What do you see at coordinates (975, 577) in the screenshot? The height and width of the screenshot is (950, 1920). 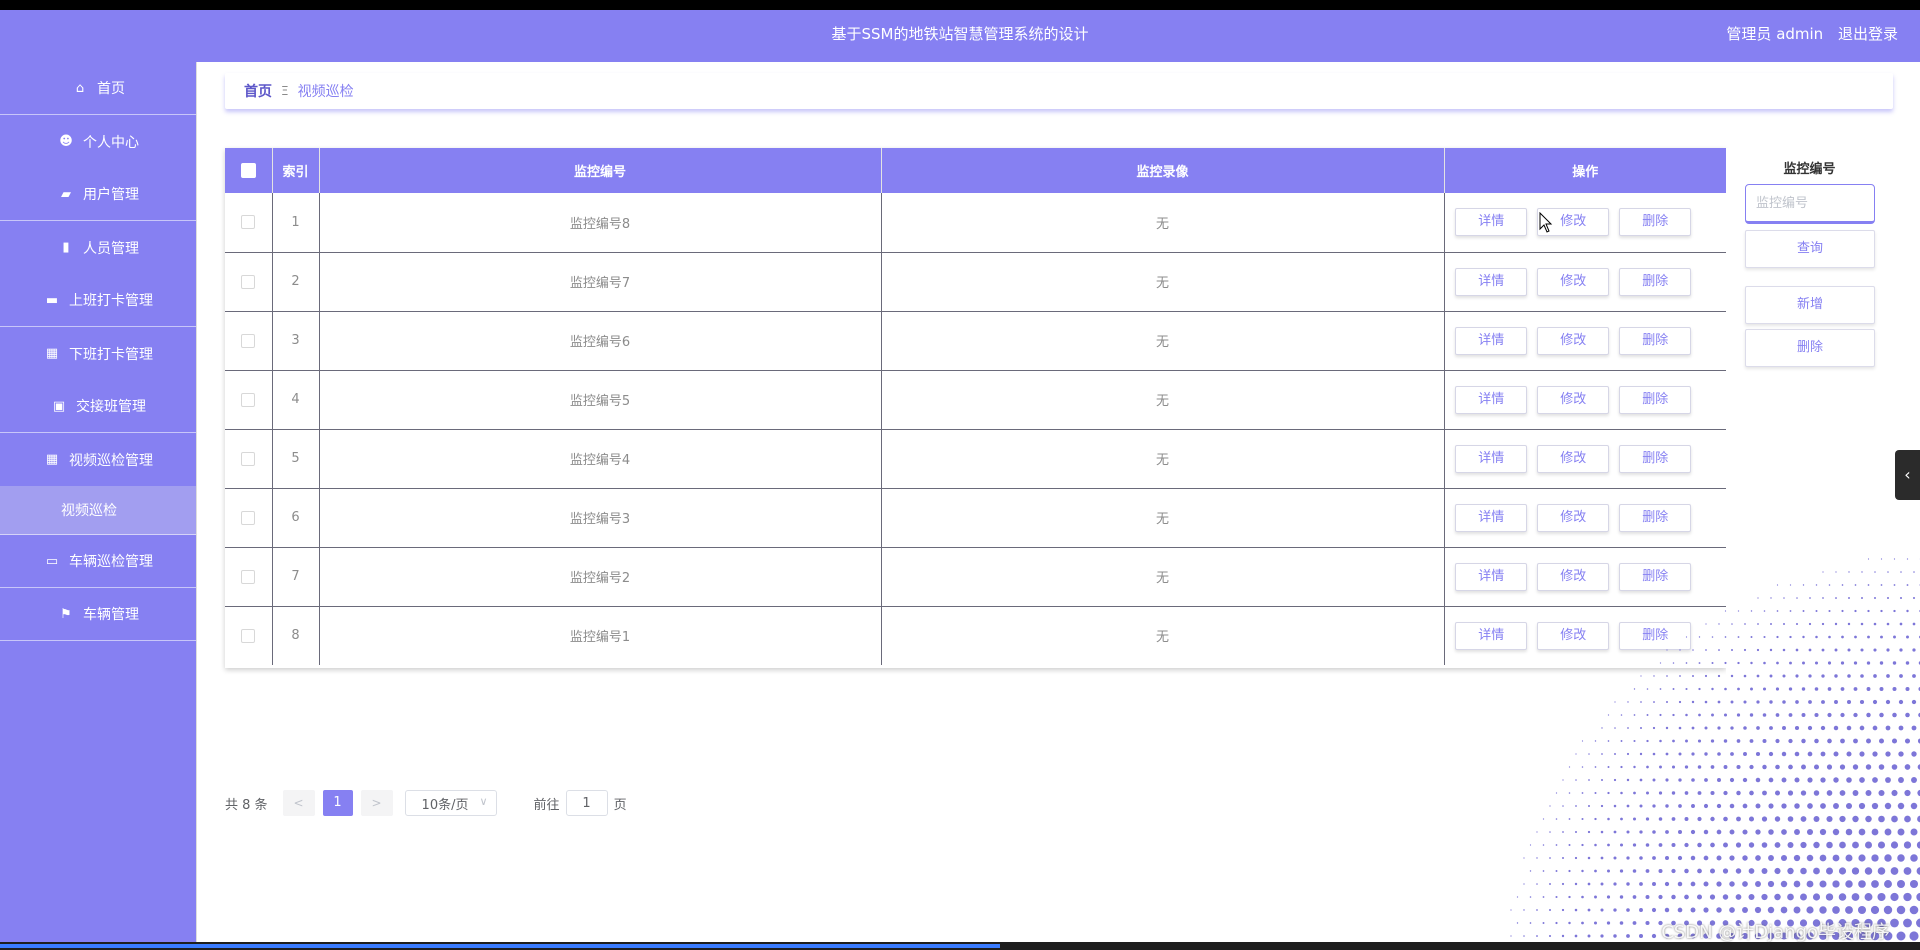 I see `table-row: 7 监控编号2 无详情 修改 删除` at bounding box center [975, 577].